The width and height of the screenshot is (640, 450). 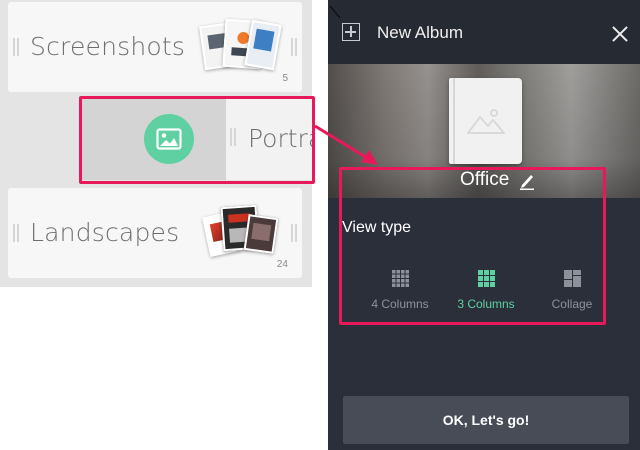 What do you see at coordinates (484, 180) in the screenshot?
I see `album-name-title: Office` at bounding box center [484, 180].